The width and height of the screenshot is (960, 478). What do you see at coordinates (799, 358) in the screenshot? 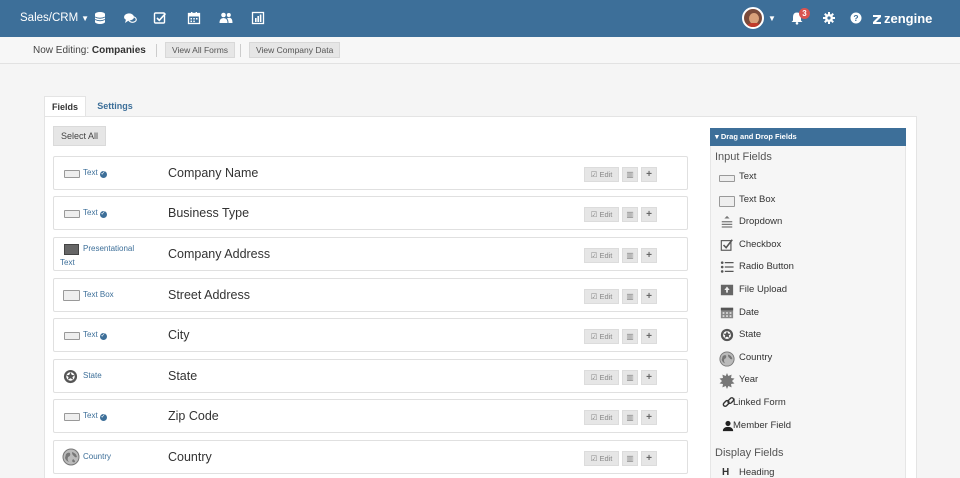
I see `palette-item-country: Country` at bounding box center [799, 358].